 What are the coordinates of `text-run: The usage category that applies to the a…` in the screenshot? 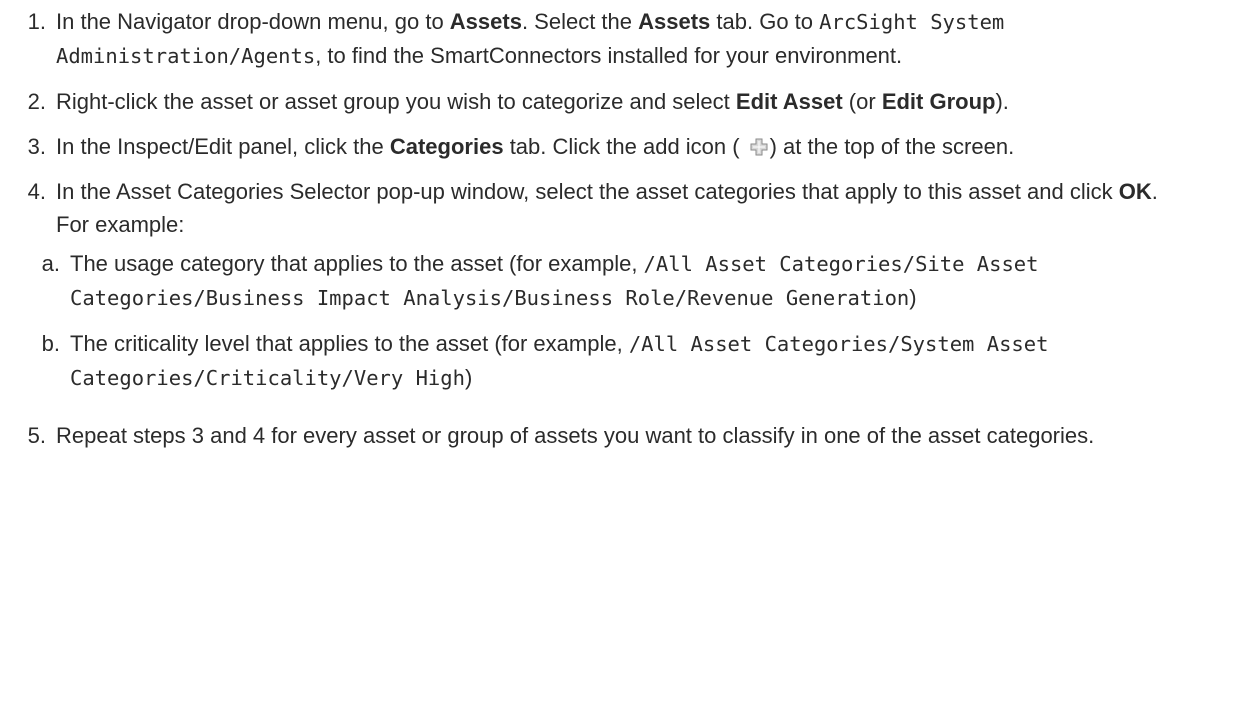 It's located at (357, 263).